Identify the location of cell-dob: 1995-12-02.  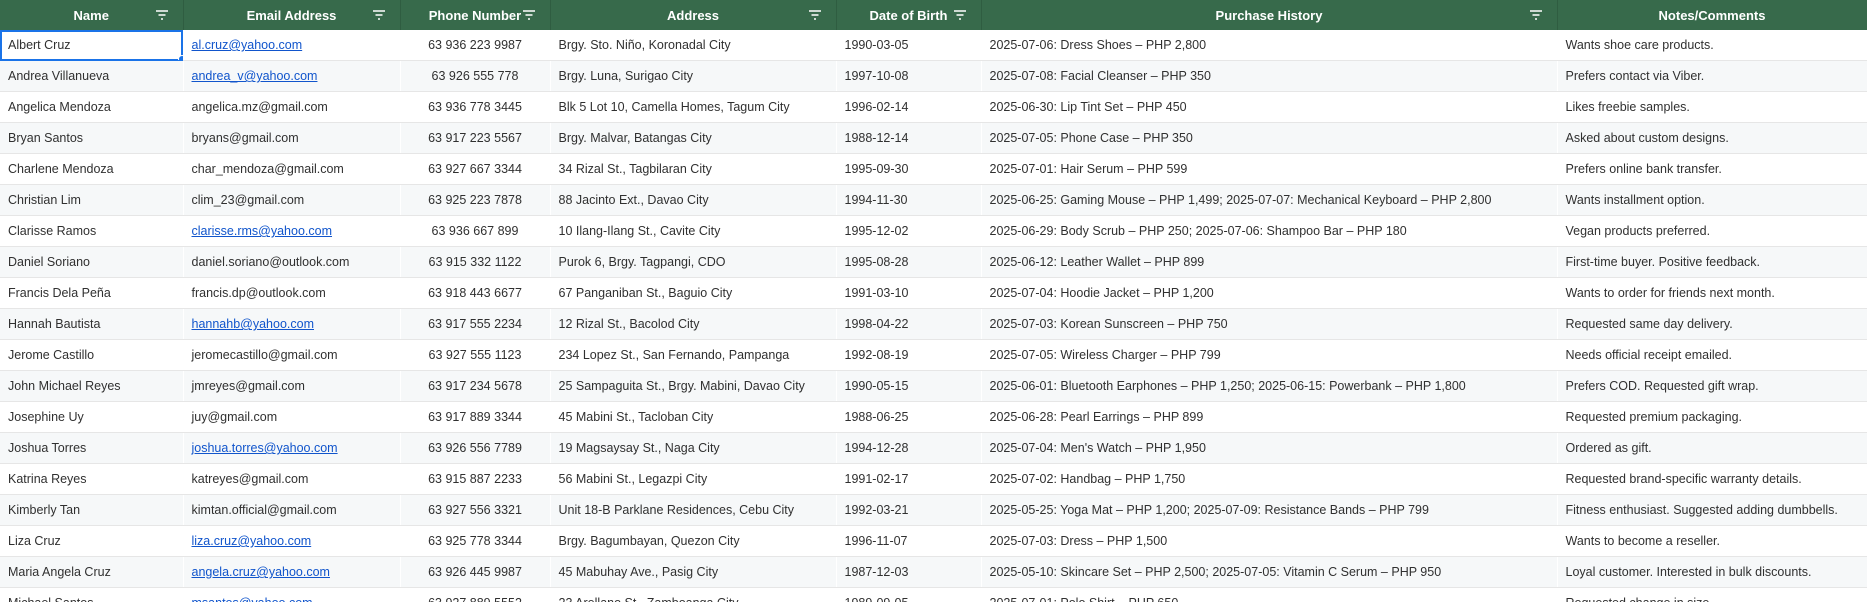
(908, 231).